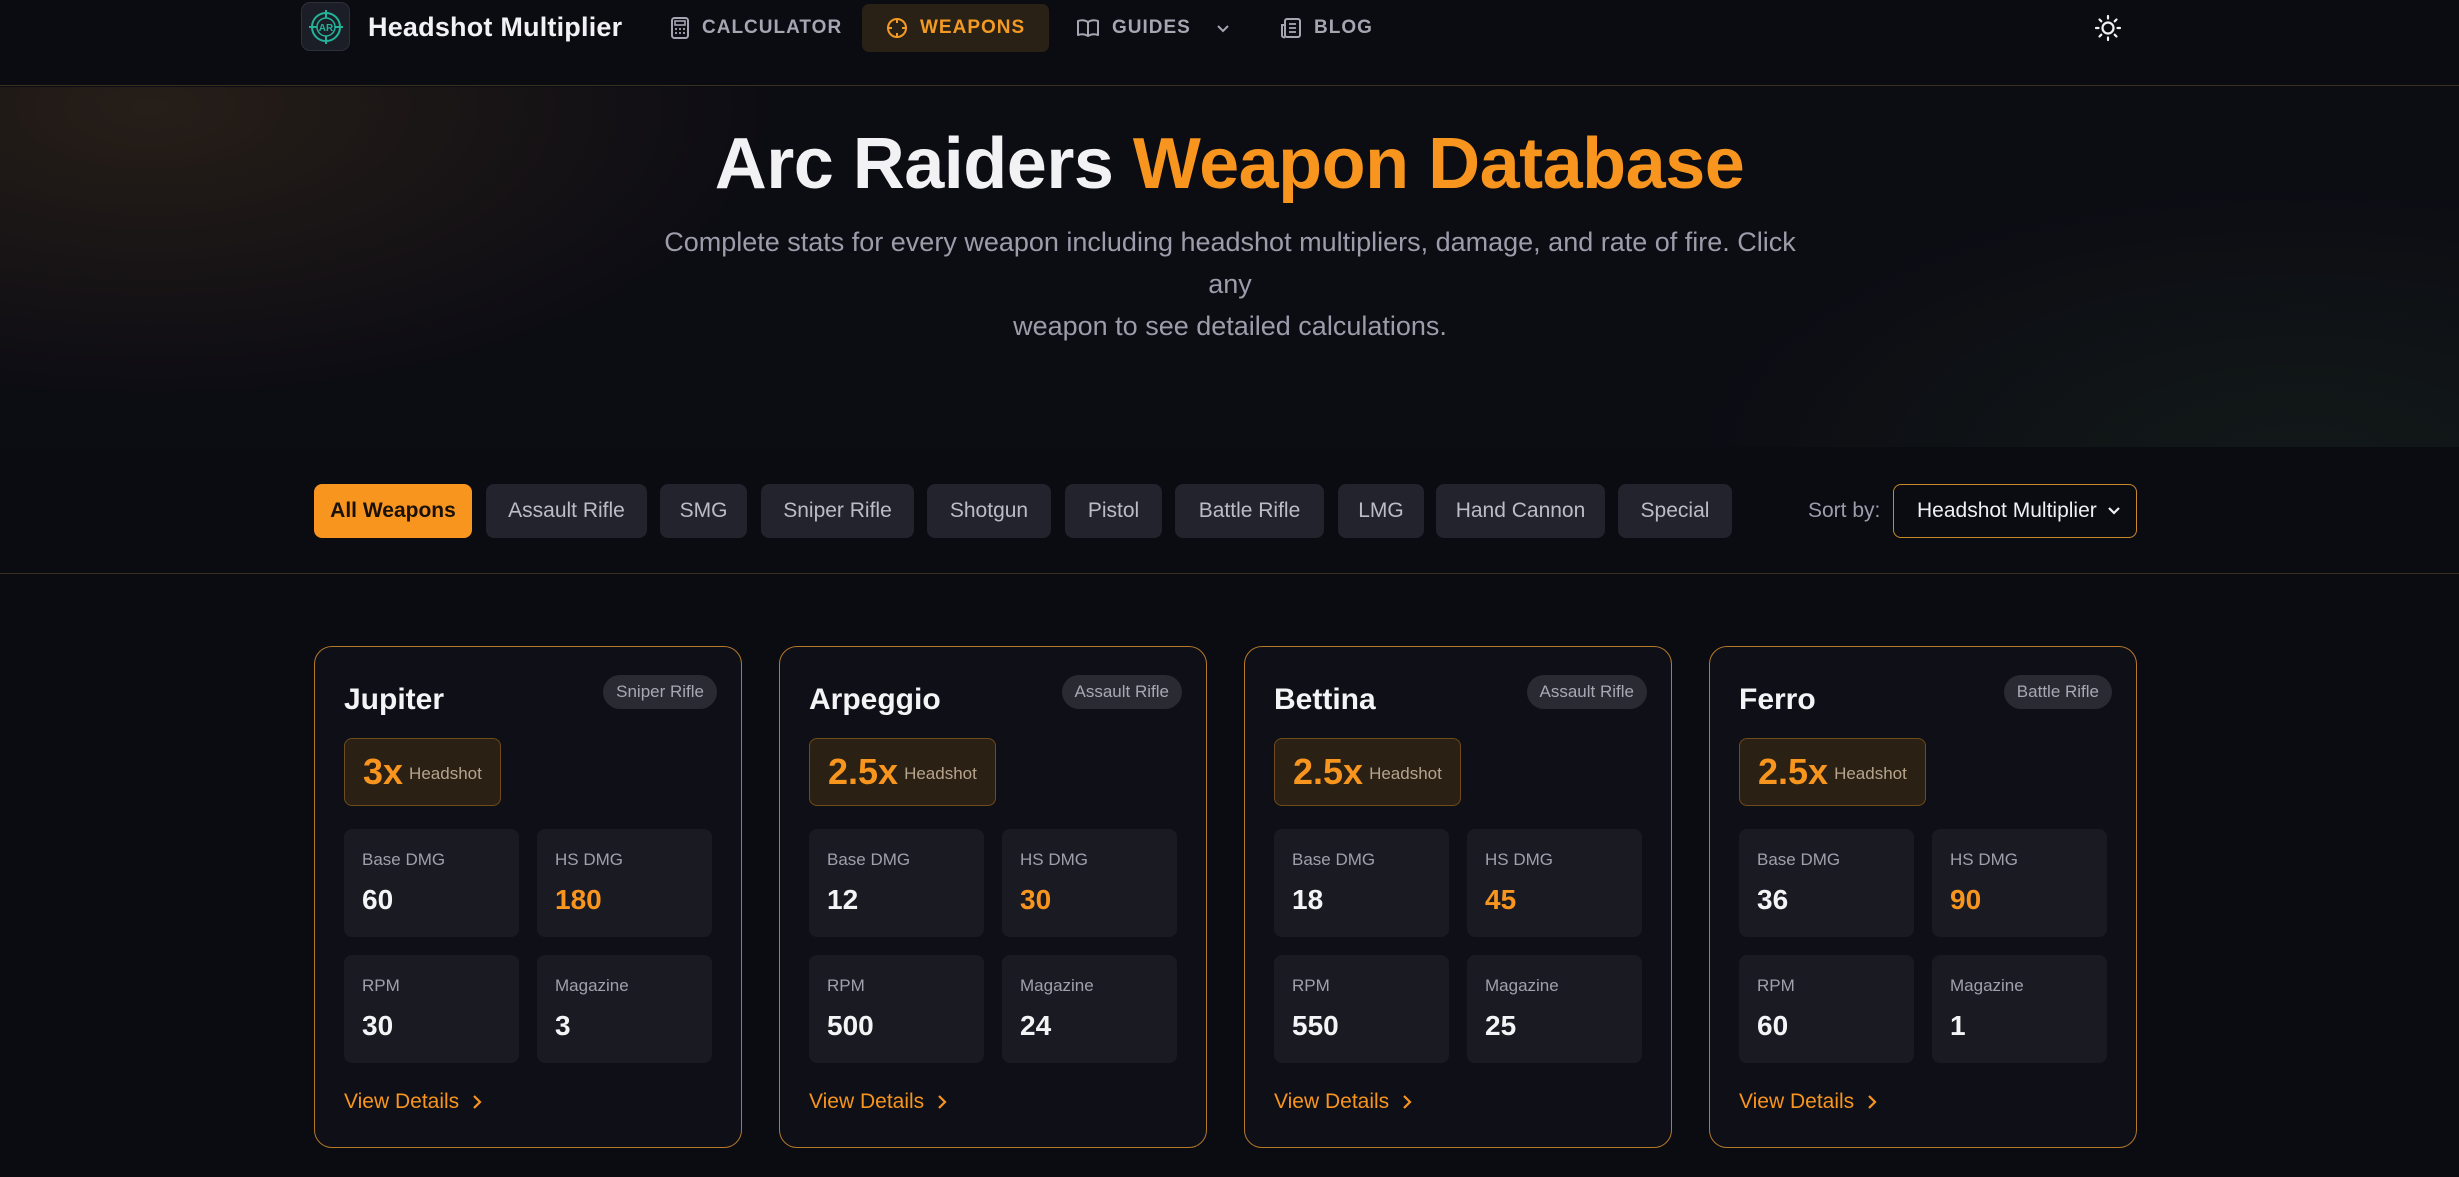 Image resolution: width=2459 pixels, height=1177 pixels. What do you see at coordinates (1249, 511) in the screenshot?
I see `filter-battle-rifle: Battle Rifle` at bounding box center [1249, 511].